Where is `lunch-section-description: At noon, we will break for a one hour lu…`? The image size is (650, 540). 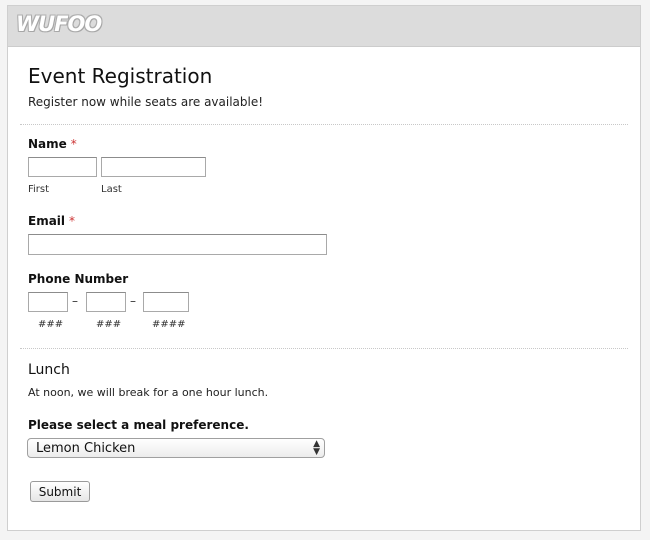 lunch-section-description: At noon, we will break for a one hour lu… is located at coordinates (148, 392).